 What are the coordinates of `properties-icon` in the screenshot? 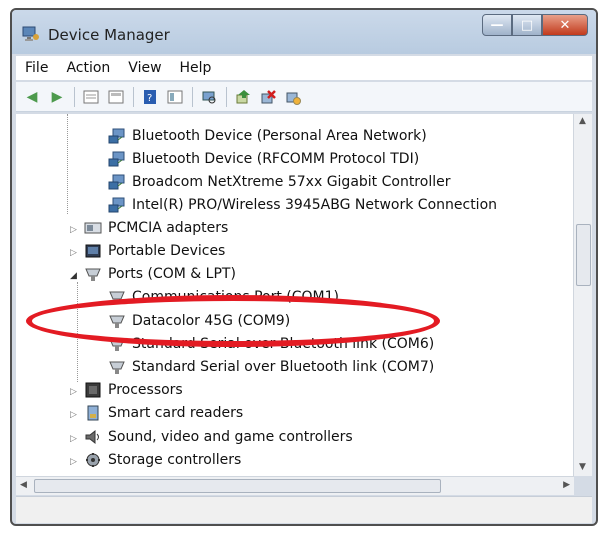 It's located at (91, 97).